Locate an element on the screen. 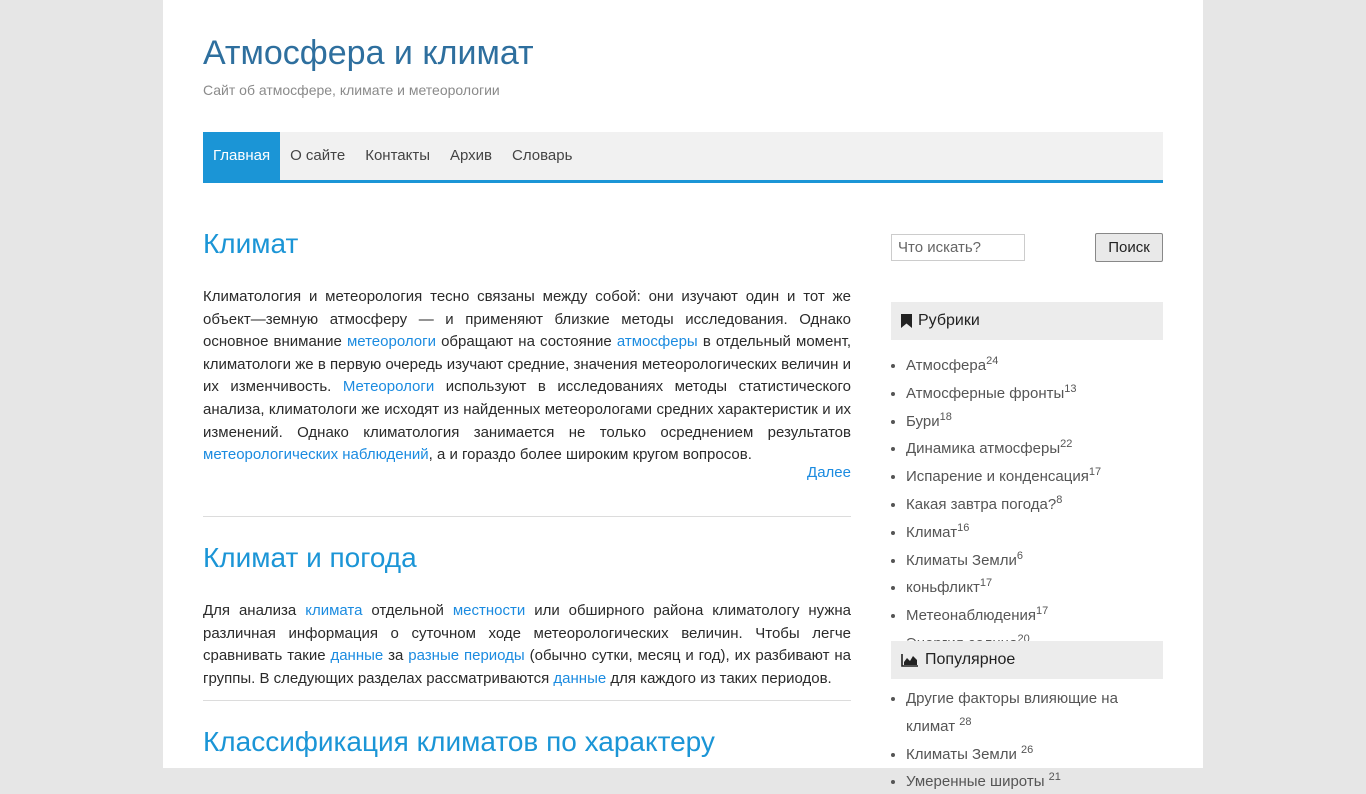 This screenshot has height=794, width=1366. list-item-link: Метеонаблюдения is located at coordinates (971, 615).